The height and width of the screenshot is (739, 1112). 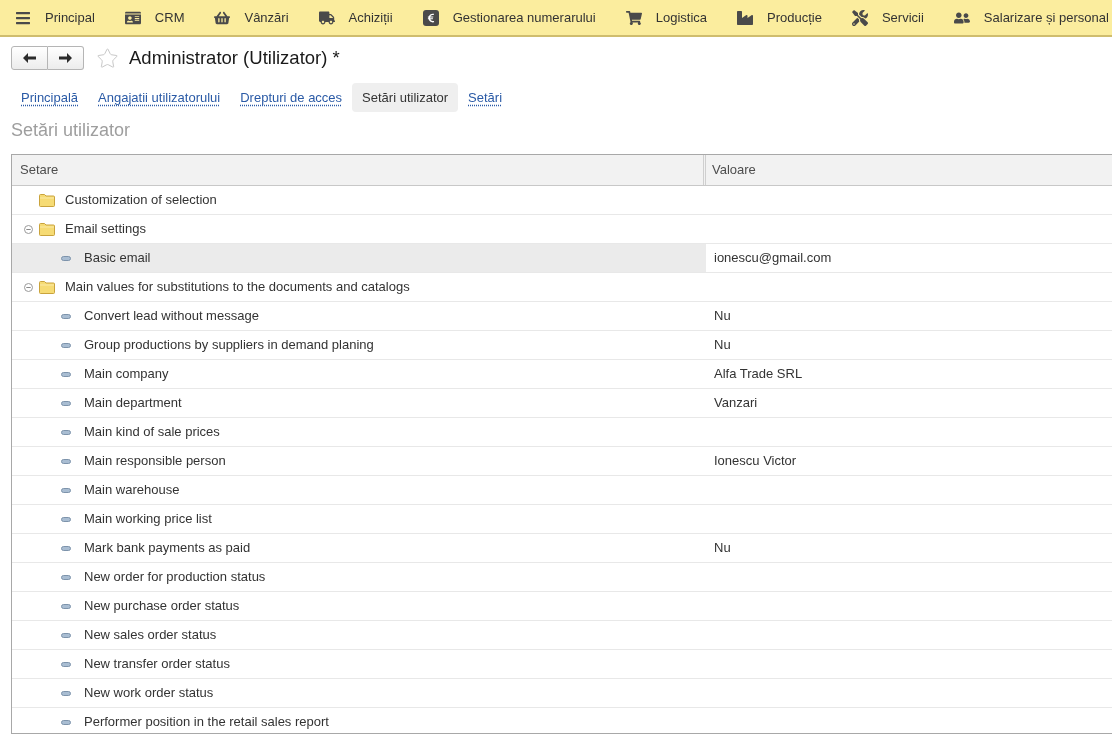 What do you see at coordinates (405, 97) in the screenshot?
I see `tab: Setări utilizator` at bounding box center [405, 97].